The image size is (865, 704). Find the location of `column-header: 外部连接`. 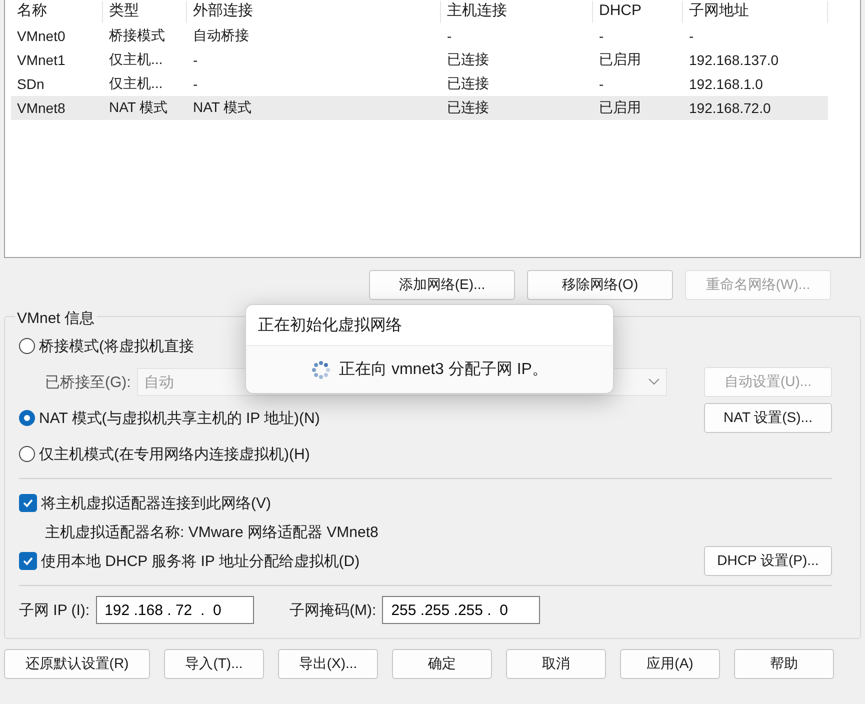

column-header: 外部连接 is located at coordinates (314, 12).